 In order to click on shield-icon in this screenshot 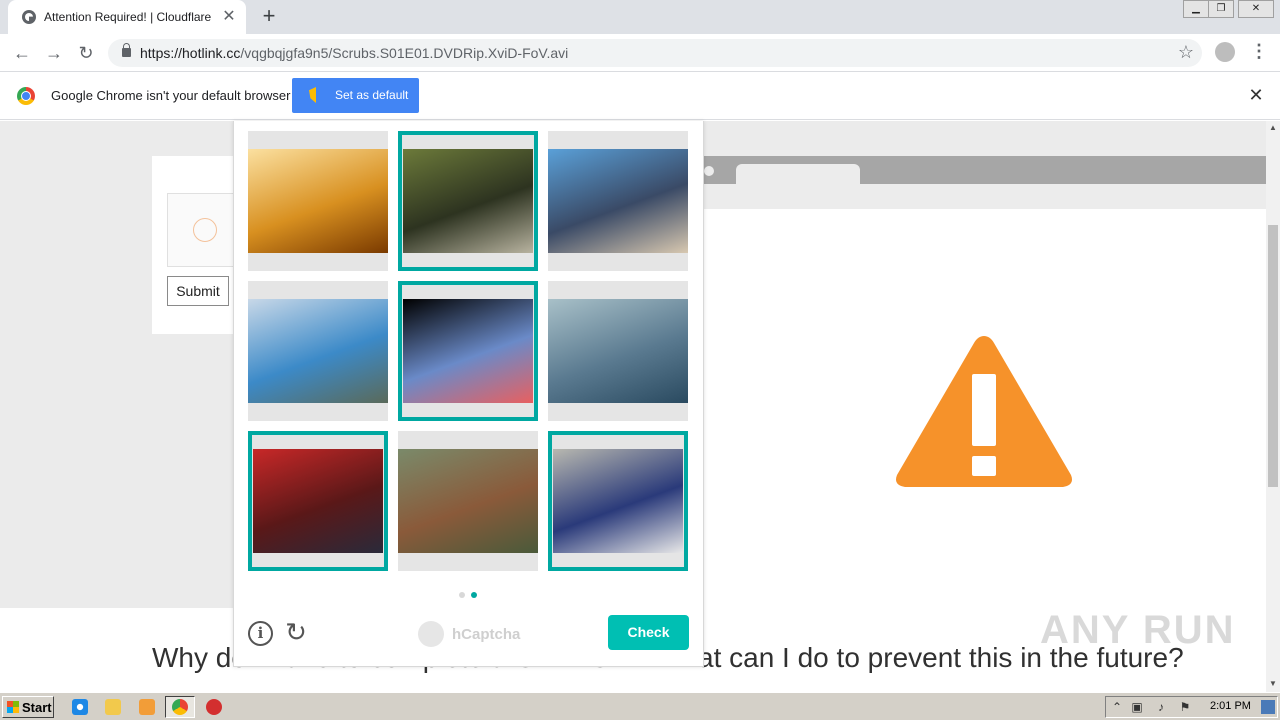, I will do `click(316, 95)`.